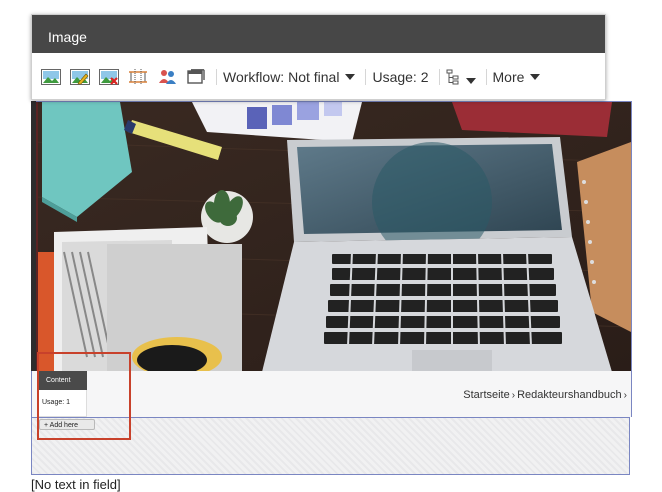  I want to click on toolbar-actions: Workflow: Not final Usage: 2 More, so click(318, 77).